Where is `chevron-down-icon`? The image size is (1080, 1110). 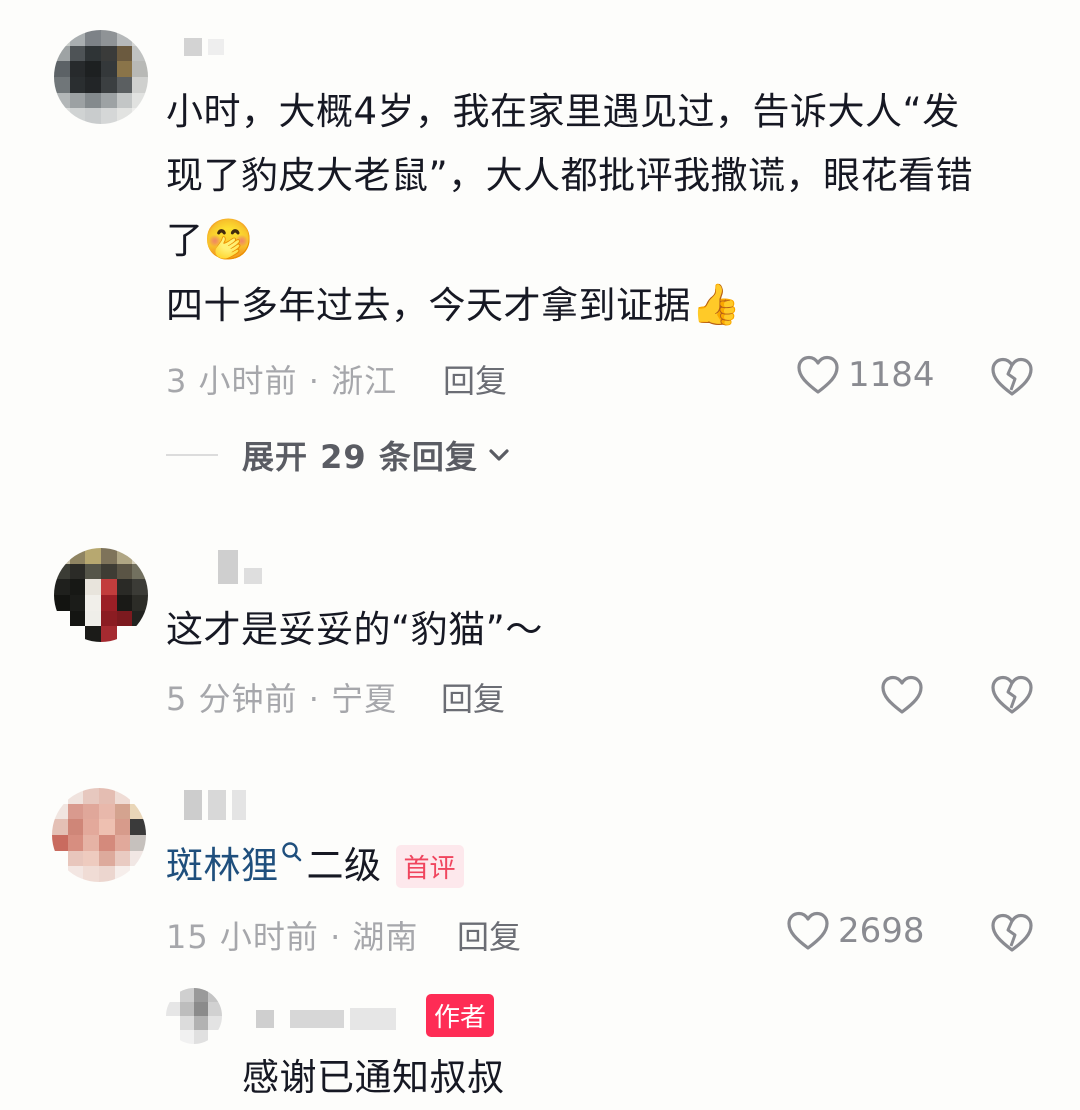 chevron-down-icon is located at coordinates (499, 455).